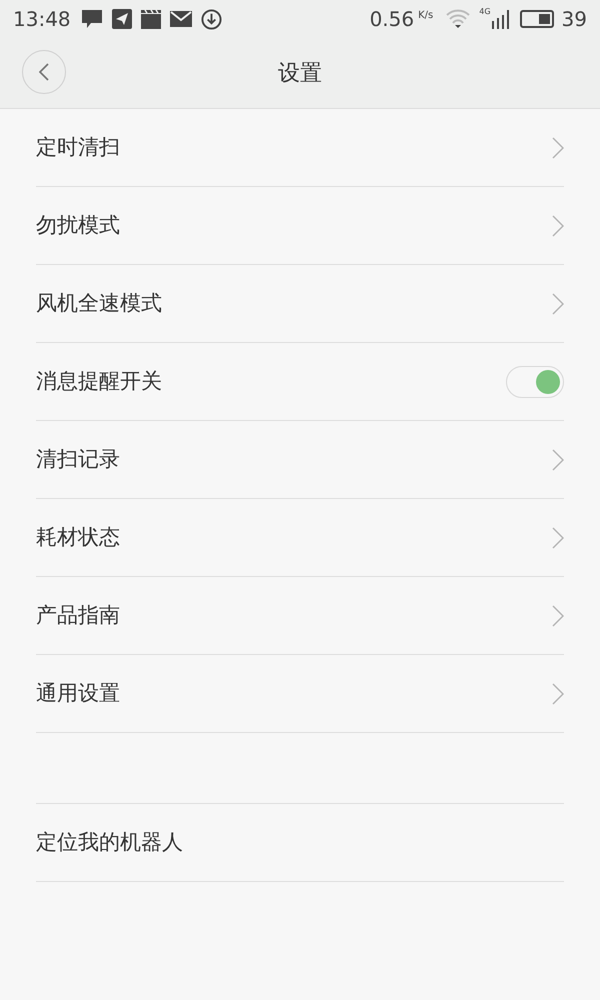 The width and height of the screenshot is (600, 1000). What do you see at coordinates (537, 19) in the screenshot?
I see `battery-icon` at bounding box center [537, 19].